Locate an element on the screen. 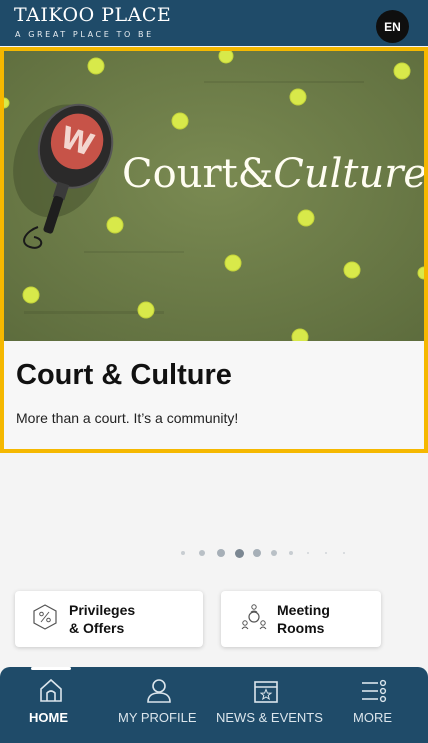  profile-icon is located at coordinates (159, 693).